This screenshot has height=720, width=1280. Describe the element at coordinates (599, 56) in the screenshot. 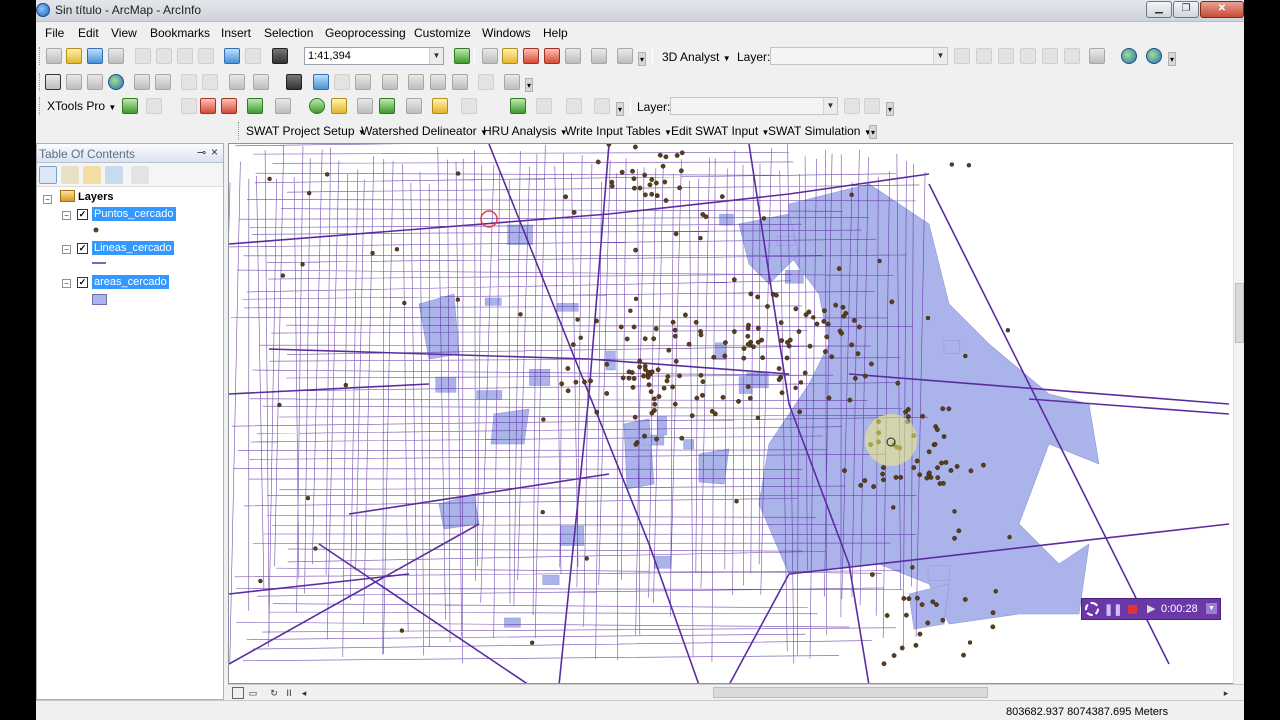

I see `model-builder-icon` at that location.